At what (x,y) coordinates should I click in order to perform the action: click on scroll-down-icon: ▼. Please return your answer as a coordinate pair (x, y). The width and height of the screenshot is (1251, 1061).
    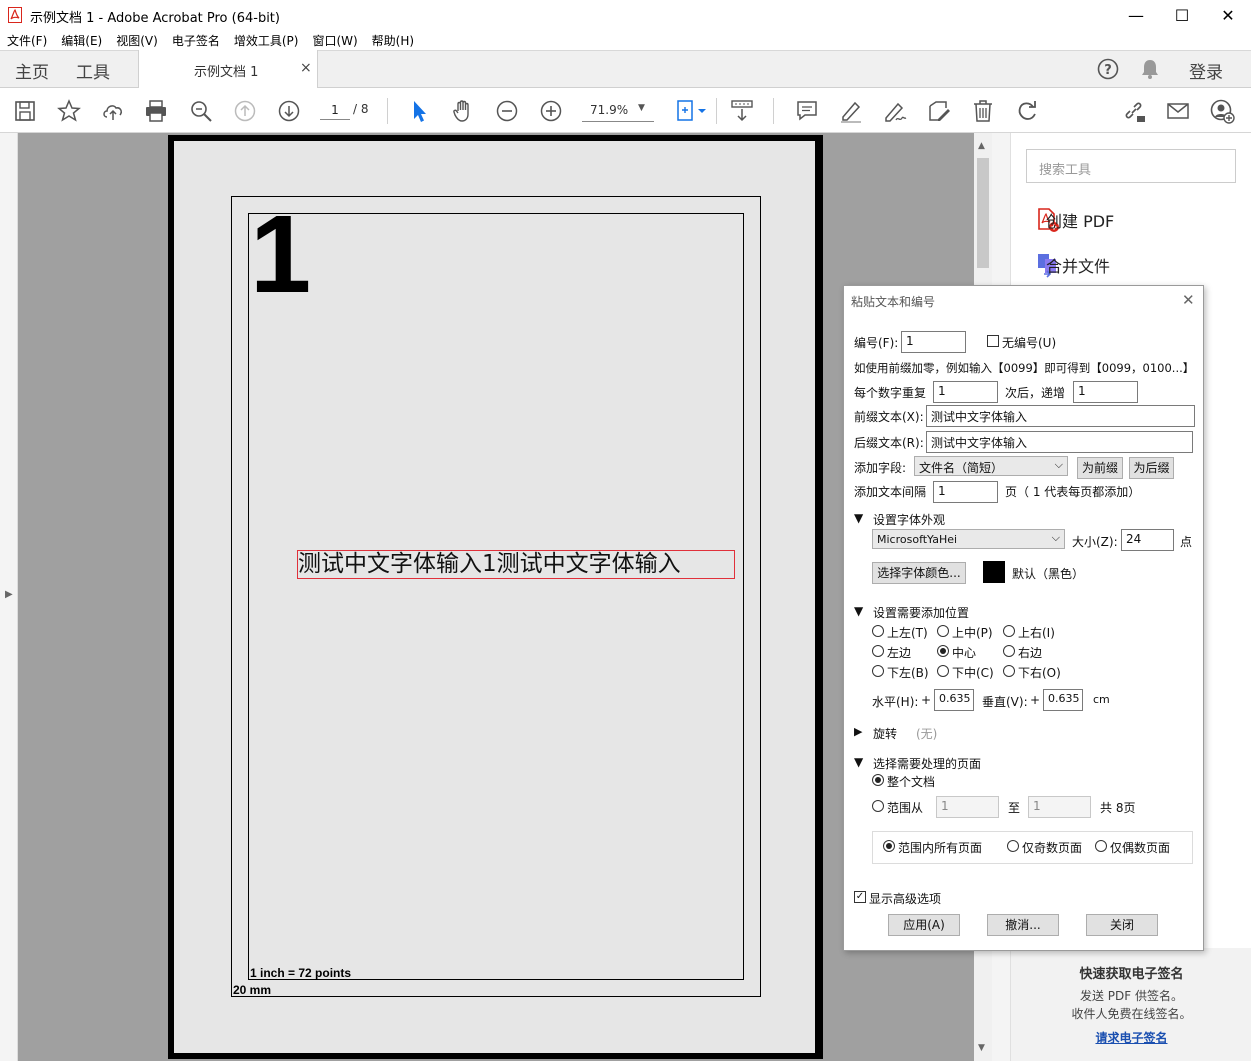
    Looking at the image, I should click on (981, 1048).